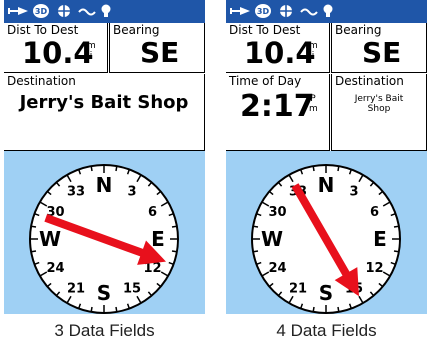 The width and height of the screenshot is (431, 346). What do you see at coordinates (313, 99) in the screenshot?
I see `unit-top: P` at bounding box center [313, 99].